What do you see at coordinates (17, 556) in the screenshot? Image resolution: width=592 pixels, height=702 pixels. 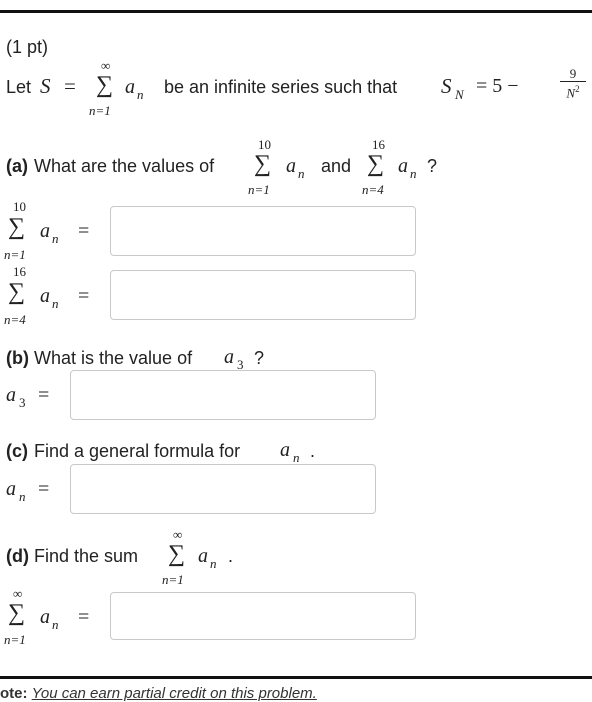 I see `part-d-label: (d)` at bounding box center [17, 556].